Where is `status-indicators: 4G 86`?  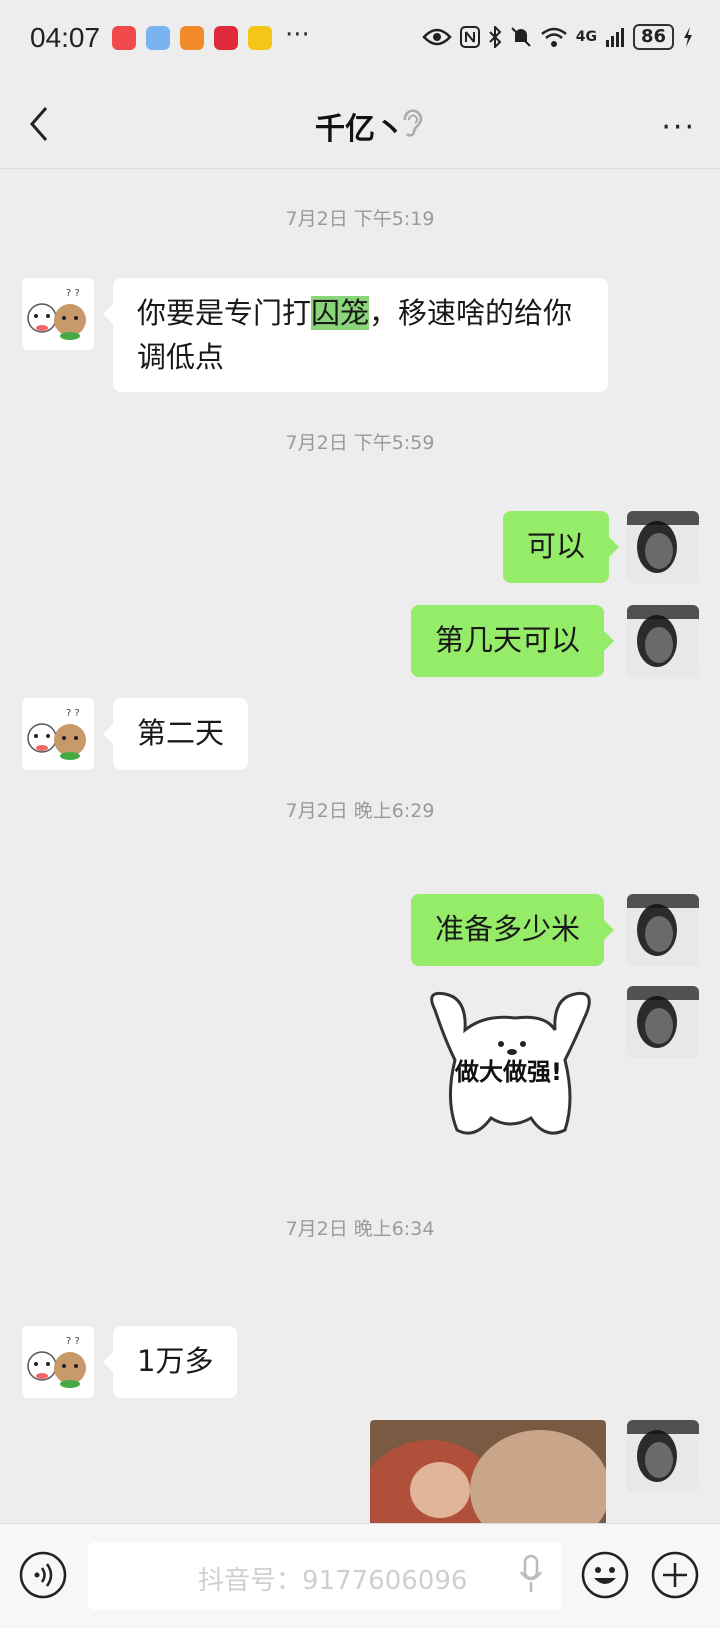
status-indicators: 4G 86 is located at coordinates (557, 37).